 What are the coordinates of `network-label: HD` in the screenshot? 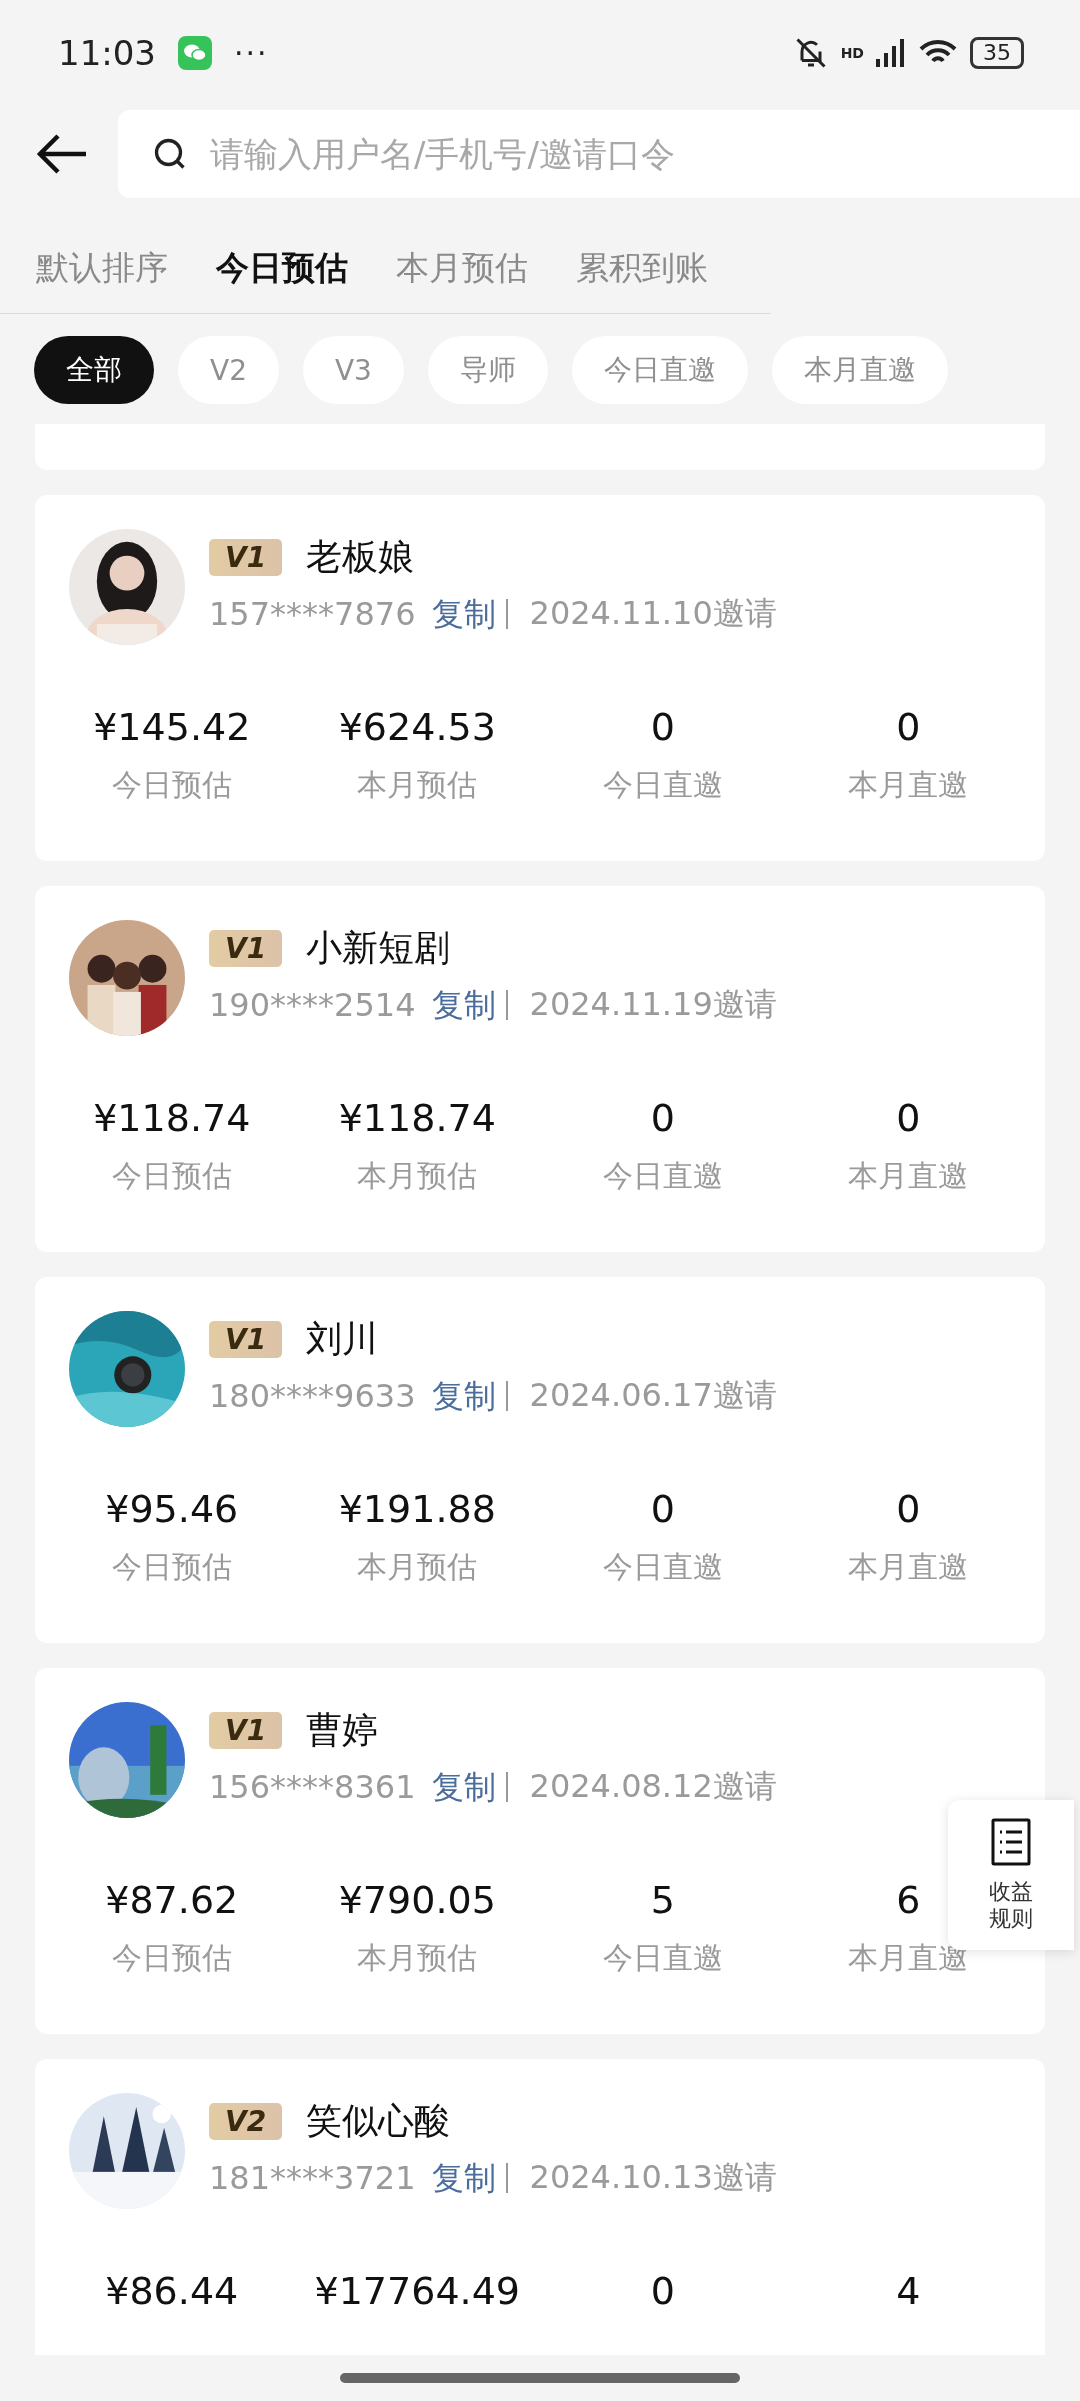 It's located at (852, 53).